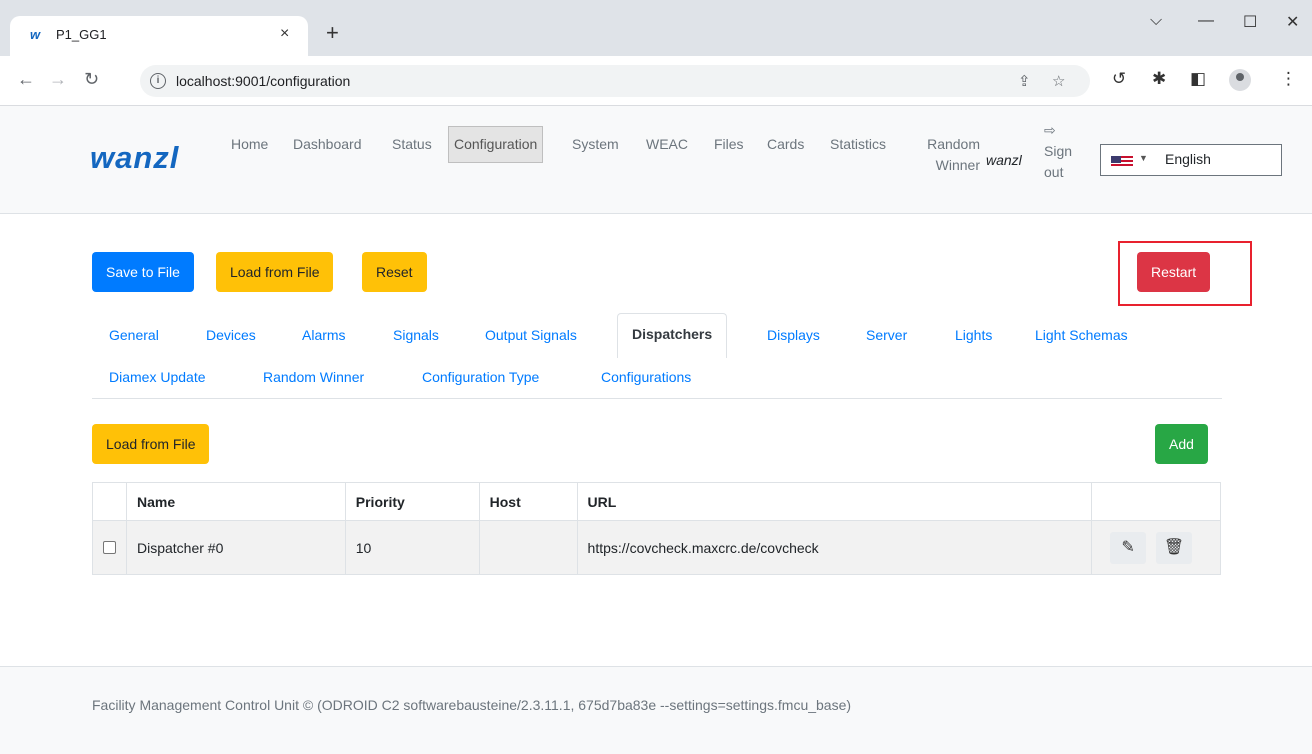 Image resolution: width=1312 pixels, height=754 pixels. I want to click on bookmark-star-icon: ☆, so click(1058, 81).